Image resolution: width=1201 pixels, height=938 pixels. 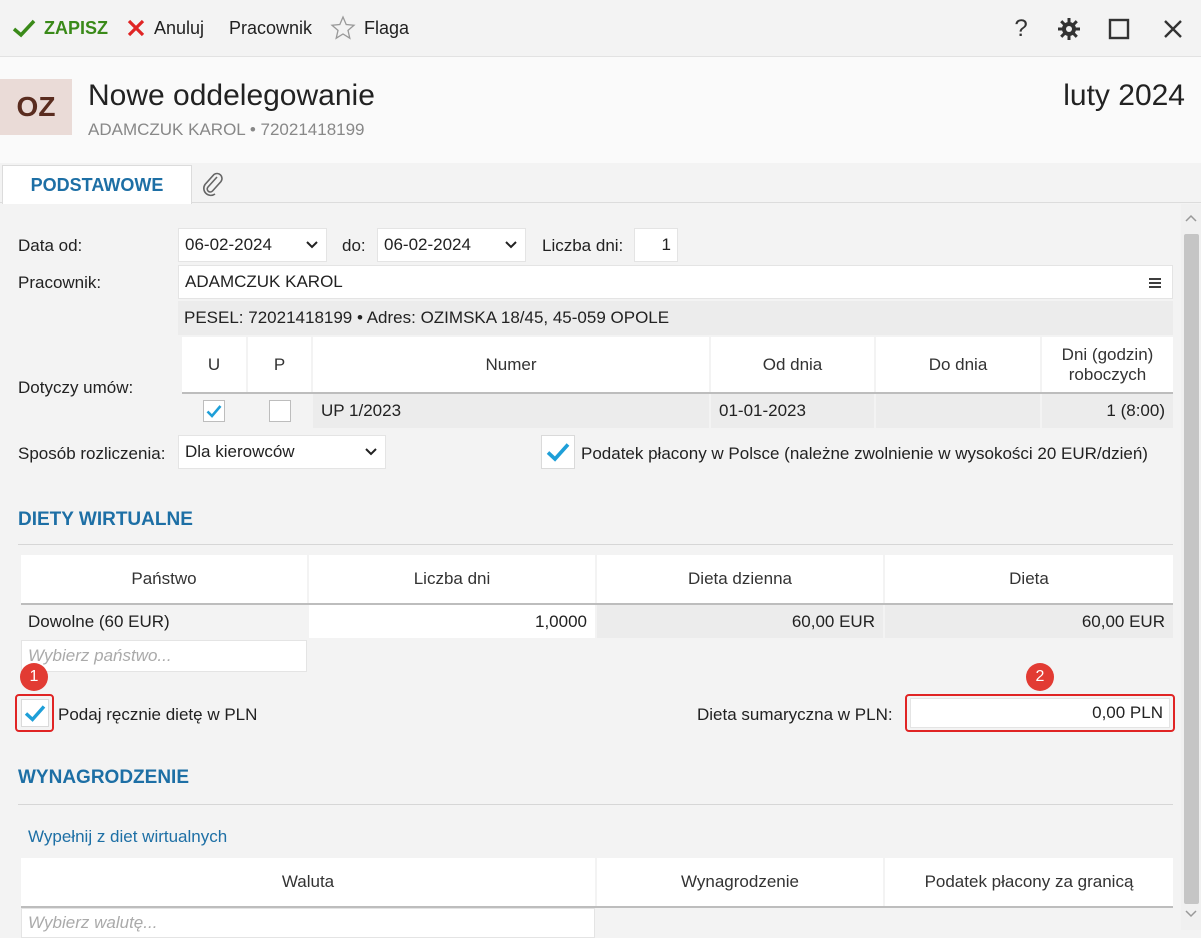 I want to click on virtual-diets-title: DIETY WIRTUALNE, so click(x=105, y=519).